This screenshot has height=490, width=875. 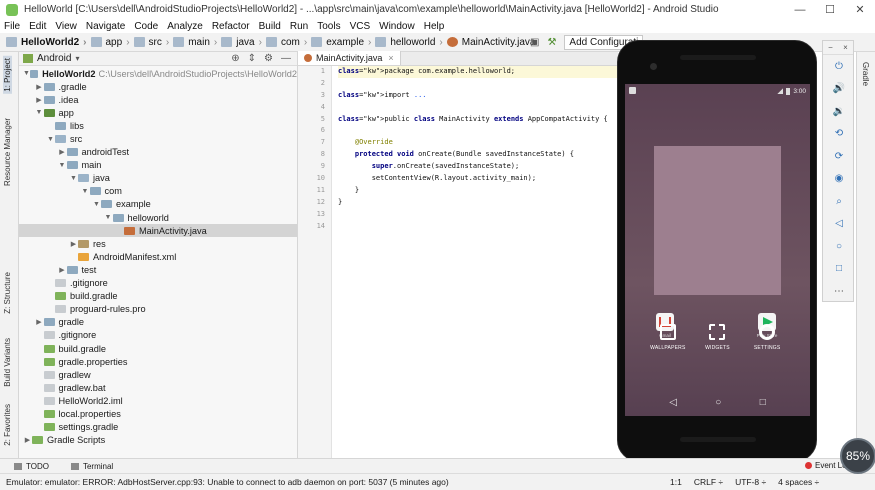 I want to click on breadcrumb-java: java ›, so click(x=241, y=42).